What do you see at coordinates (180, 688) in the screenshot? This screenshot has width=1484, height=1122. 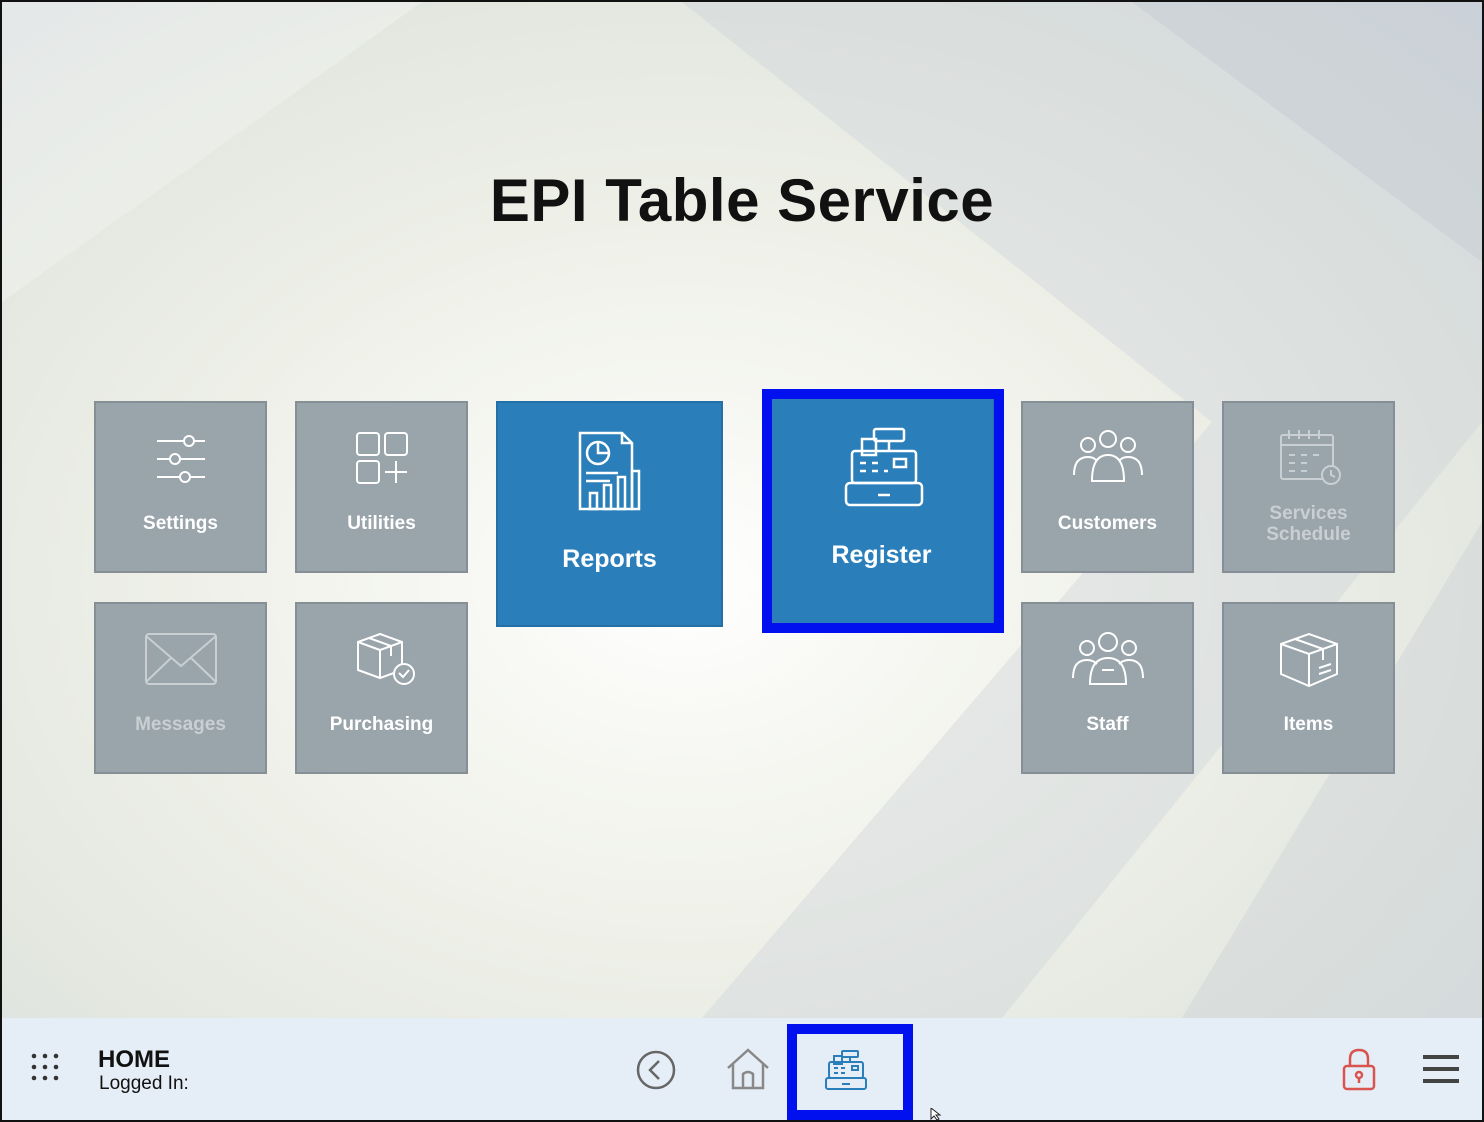 I see `messages-tile: Messages` at bounding box center [180, 688].